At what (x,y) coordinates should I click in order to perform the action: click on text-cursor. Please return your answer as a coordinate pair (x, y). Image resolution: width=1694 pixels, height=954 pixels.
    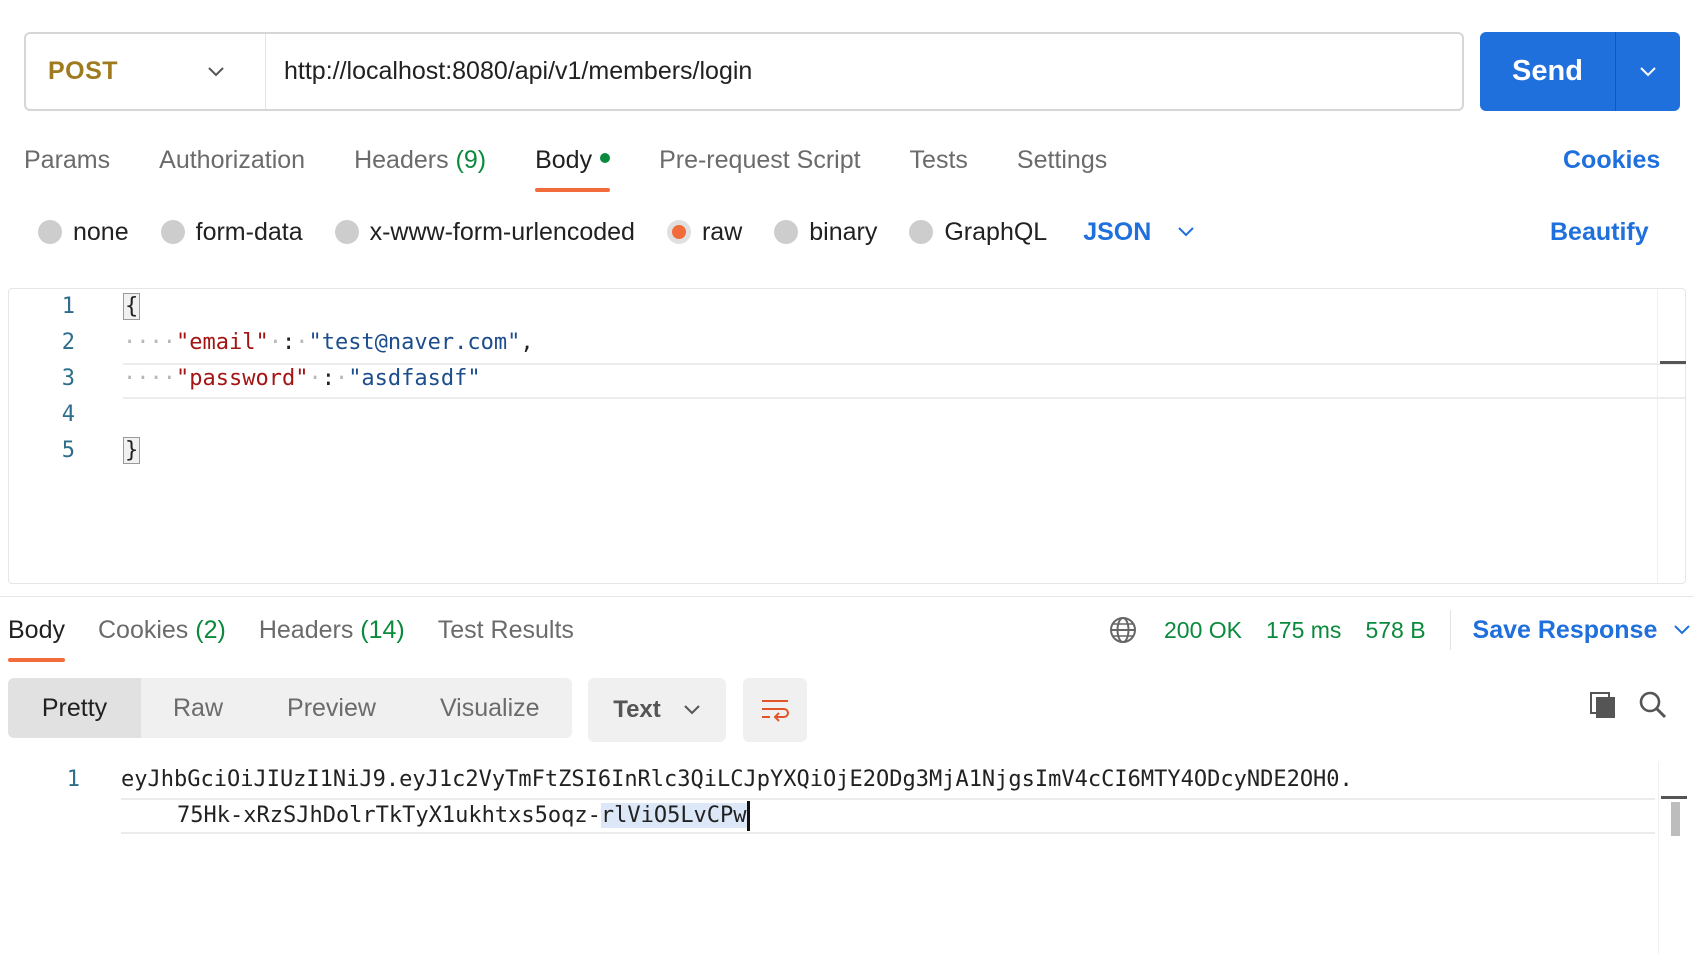
    Looking at the image, I should click on (748, 816).